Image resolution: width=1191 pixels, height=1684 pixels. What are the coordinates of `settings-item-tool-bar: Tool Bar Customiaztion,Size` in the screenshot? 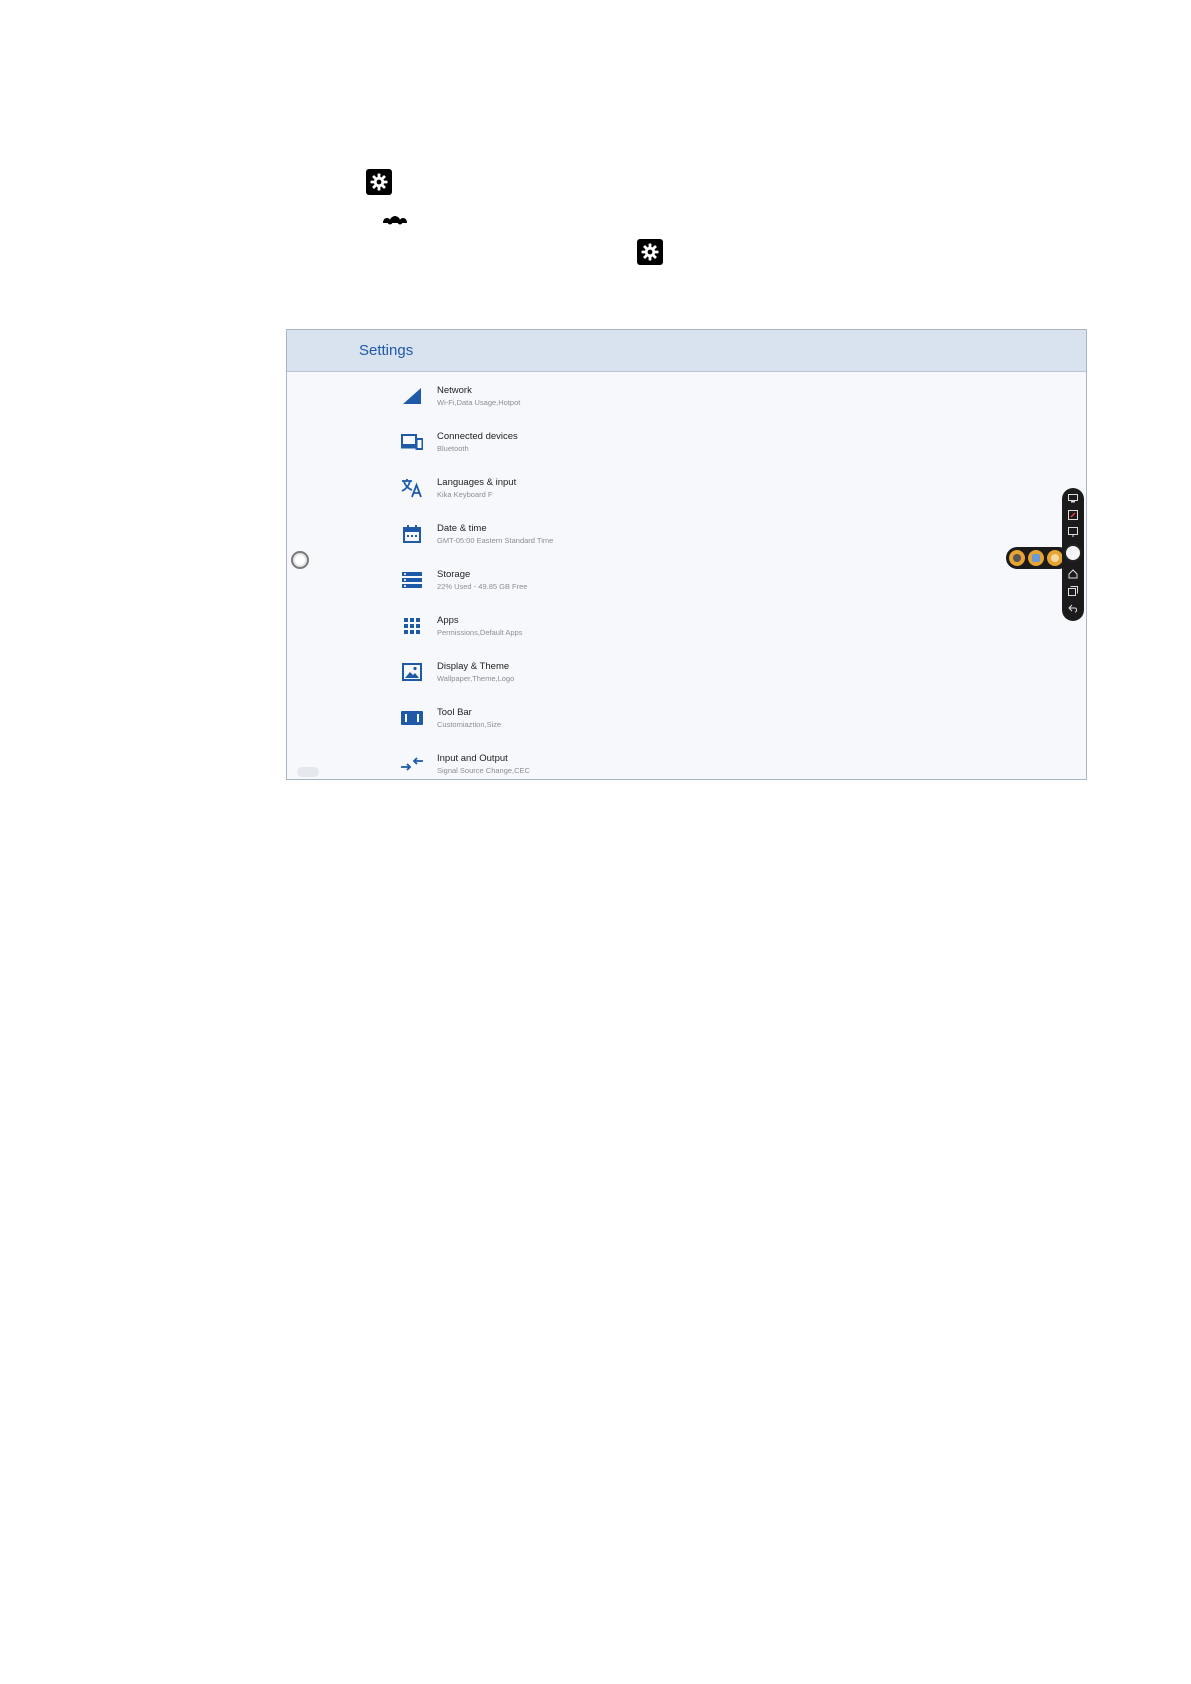 It's located at (451, 718).